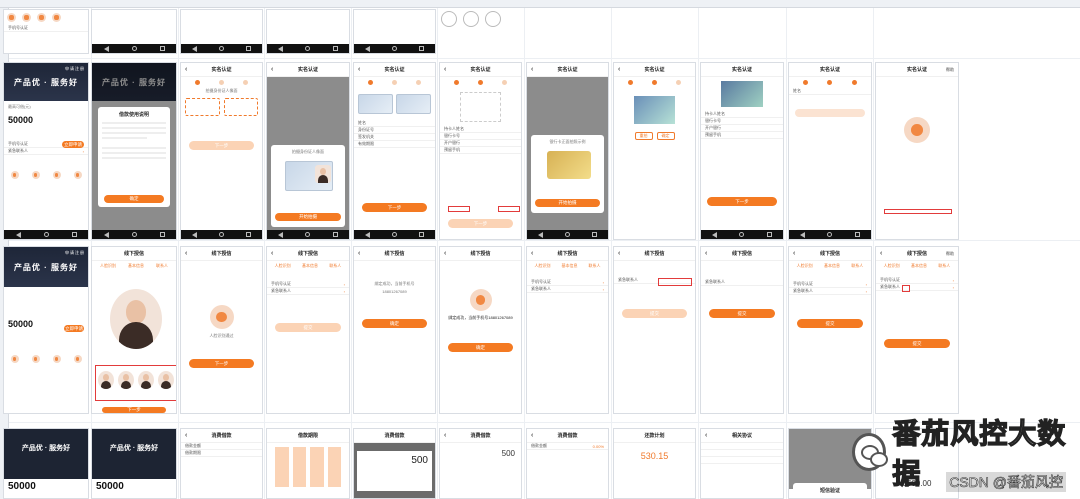  What do you see at coordinates (665, 136) in the screenshot?
I see `confirm-photo-button: 确定` at bounding box center [665, 136].